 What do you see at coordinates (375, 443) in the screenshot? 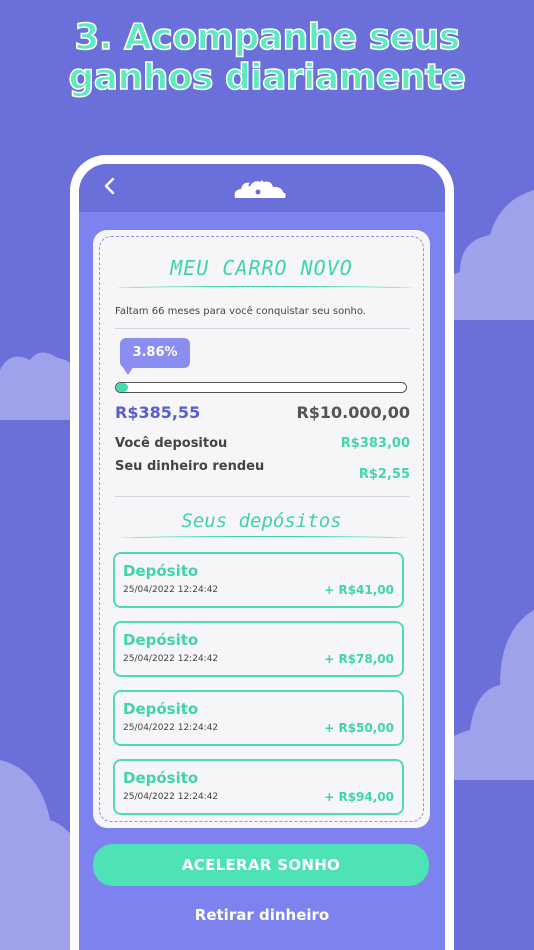
I see `deposited-value: R$383,00` at bounding box center [375, 443].